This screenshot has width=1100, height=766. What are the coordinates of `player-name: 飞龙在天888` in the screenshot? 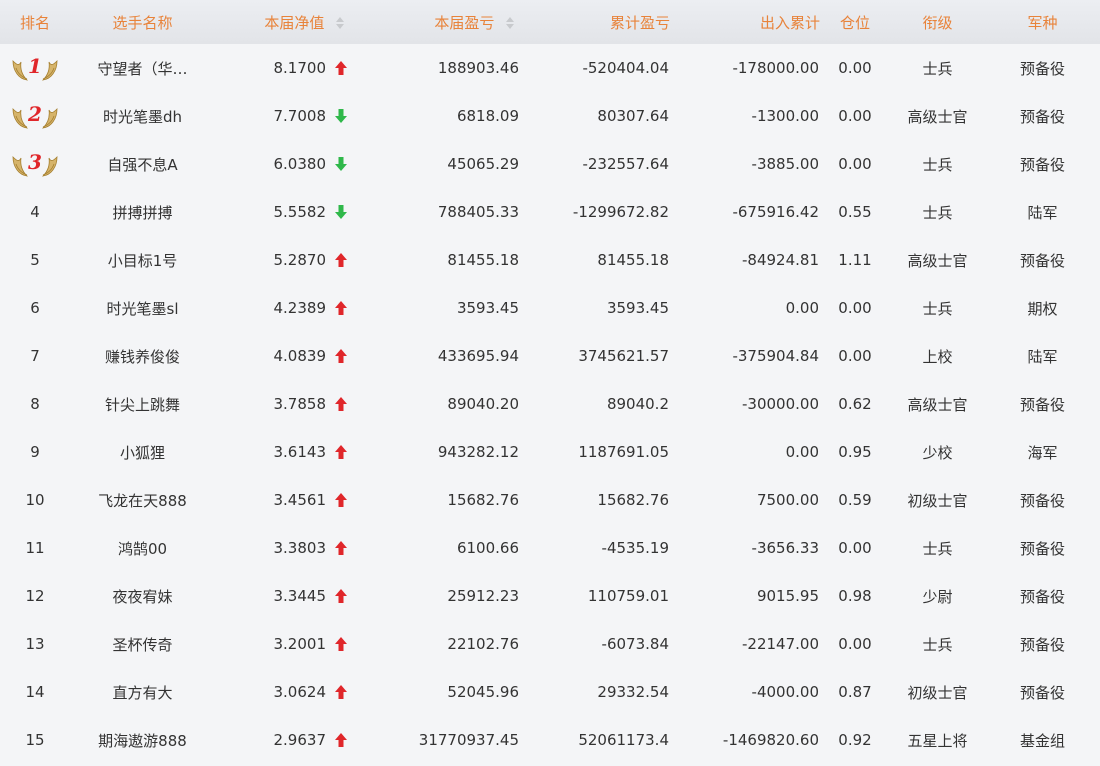 It's located at (142, 500).